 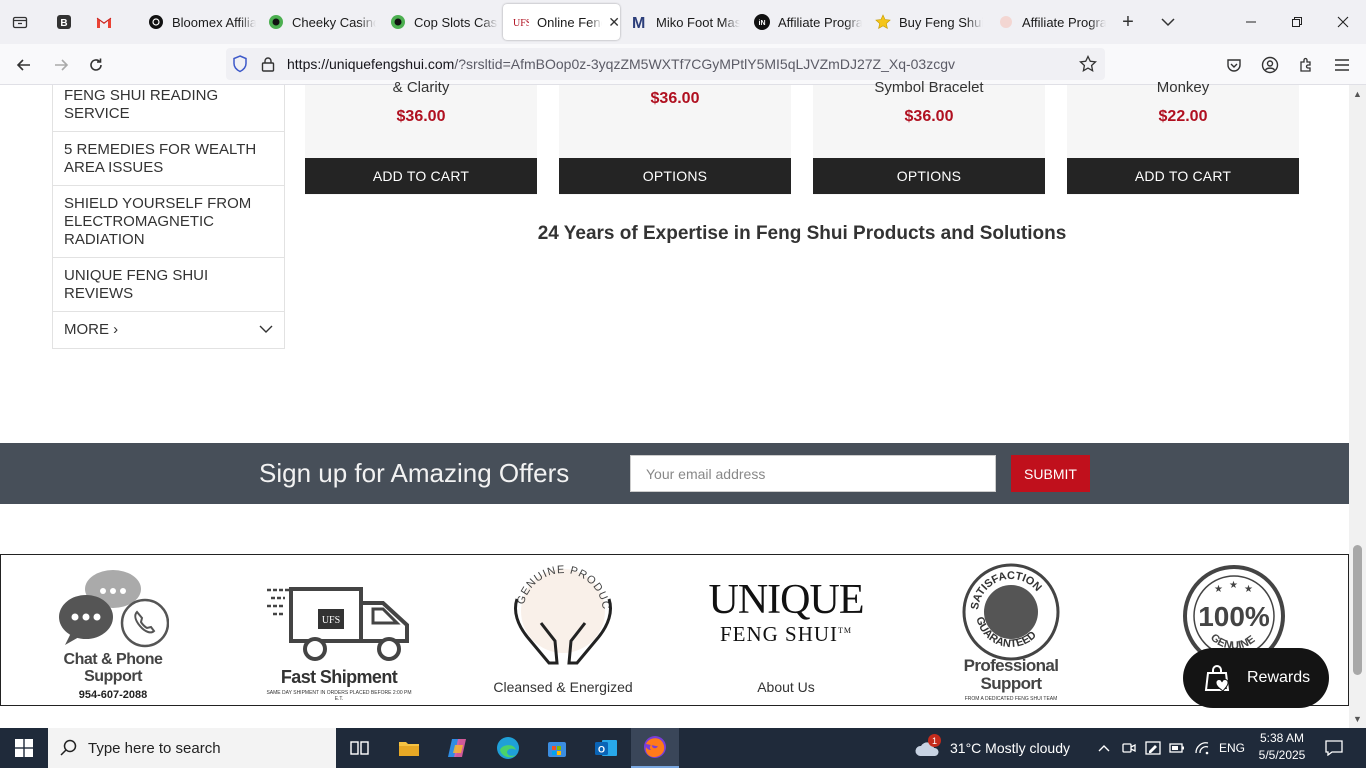 I want to click on scroll-down-icon: ▼, so click(x=1357, y=718).